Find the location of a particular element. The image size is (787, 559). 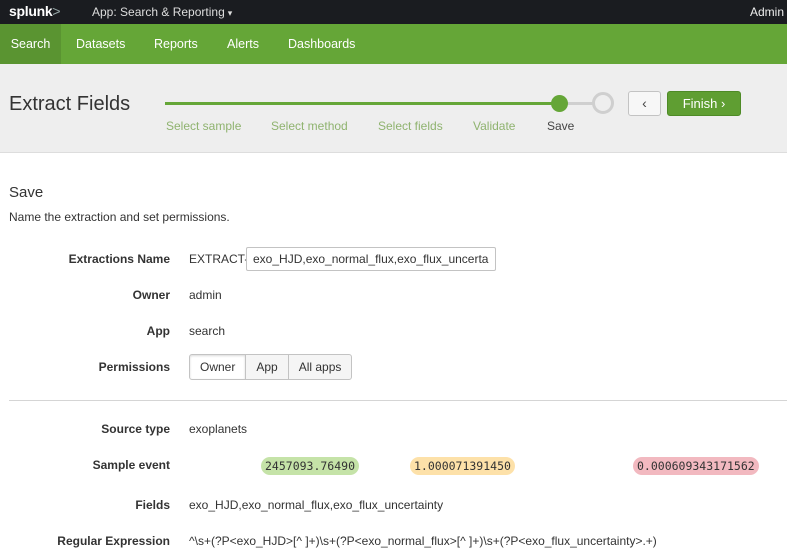

page-title: Extract Fields is located at coordinates (70, 104).